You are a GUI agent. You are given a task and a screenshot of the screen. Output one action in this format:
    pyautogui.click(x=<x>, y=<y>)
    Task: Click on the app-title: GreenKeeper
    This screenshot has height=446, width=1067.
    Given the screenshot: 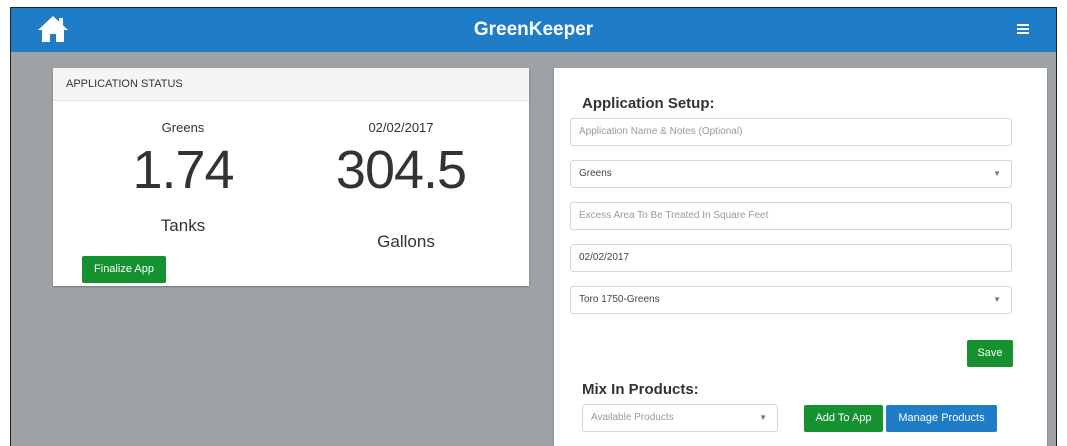 What is the action you would take?
    pyautogui.click(x=533, y=29)
    